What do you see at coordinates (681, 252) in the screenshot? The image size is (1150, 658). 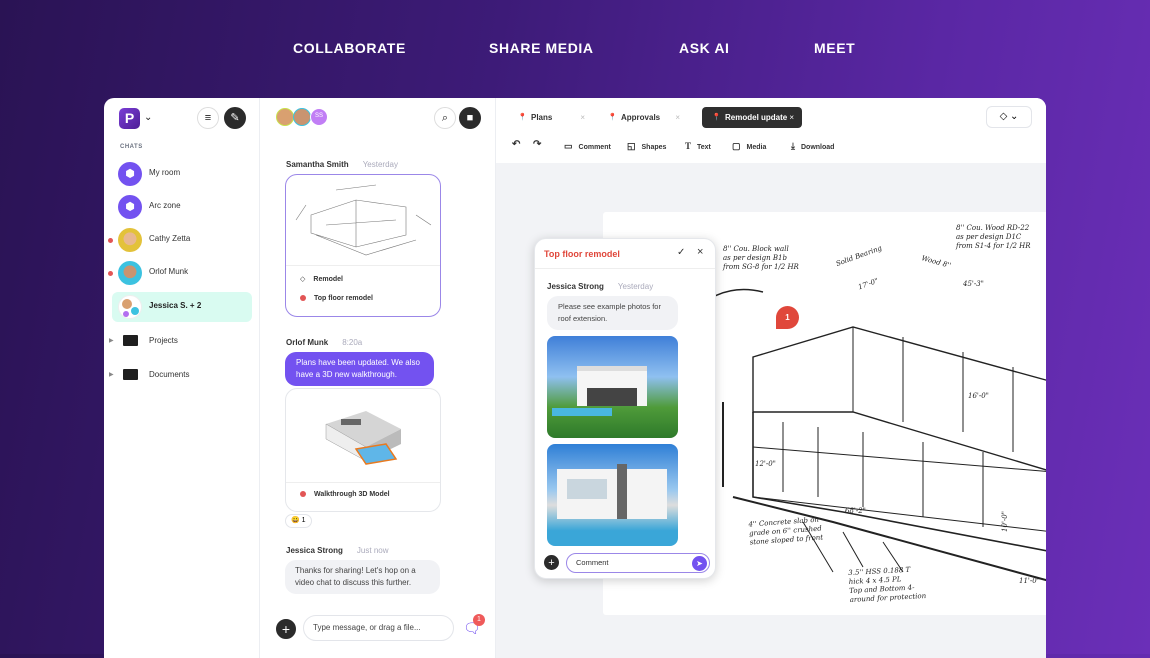 I see `resolve-check-icon: ✓` at bounding box center [681, 252].